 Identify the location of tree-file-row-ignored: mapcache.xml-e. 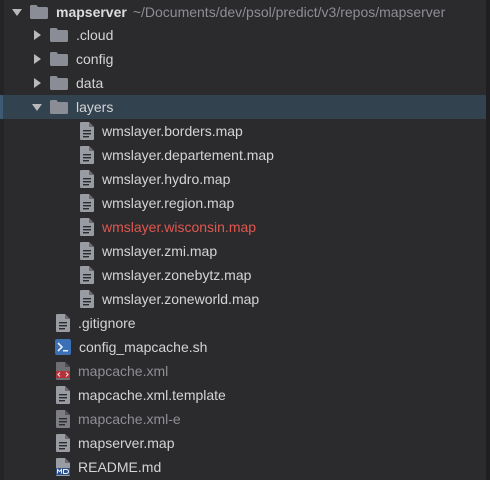
(243, 419).